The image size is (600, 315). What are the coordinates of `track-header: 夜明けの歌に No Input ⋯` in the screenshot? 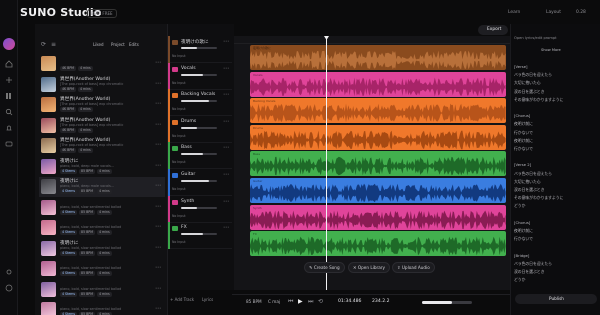 It's located at (200, 49).